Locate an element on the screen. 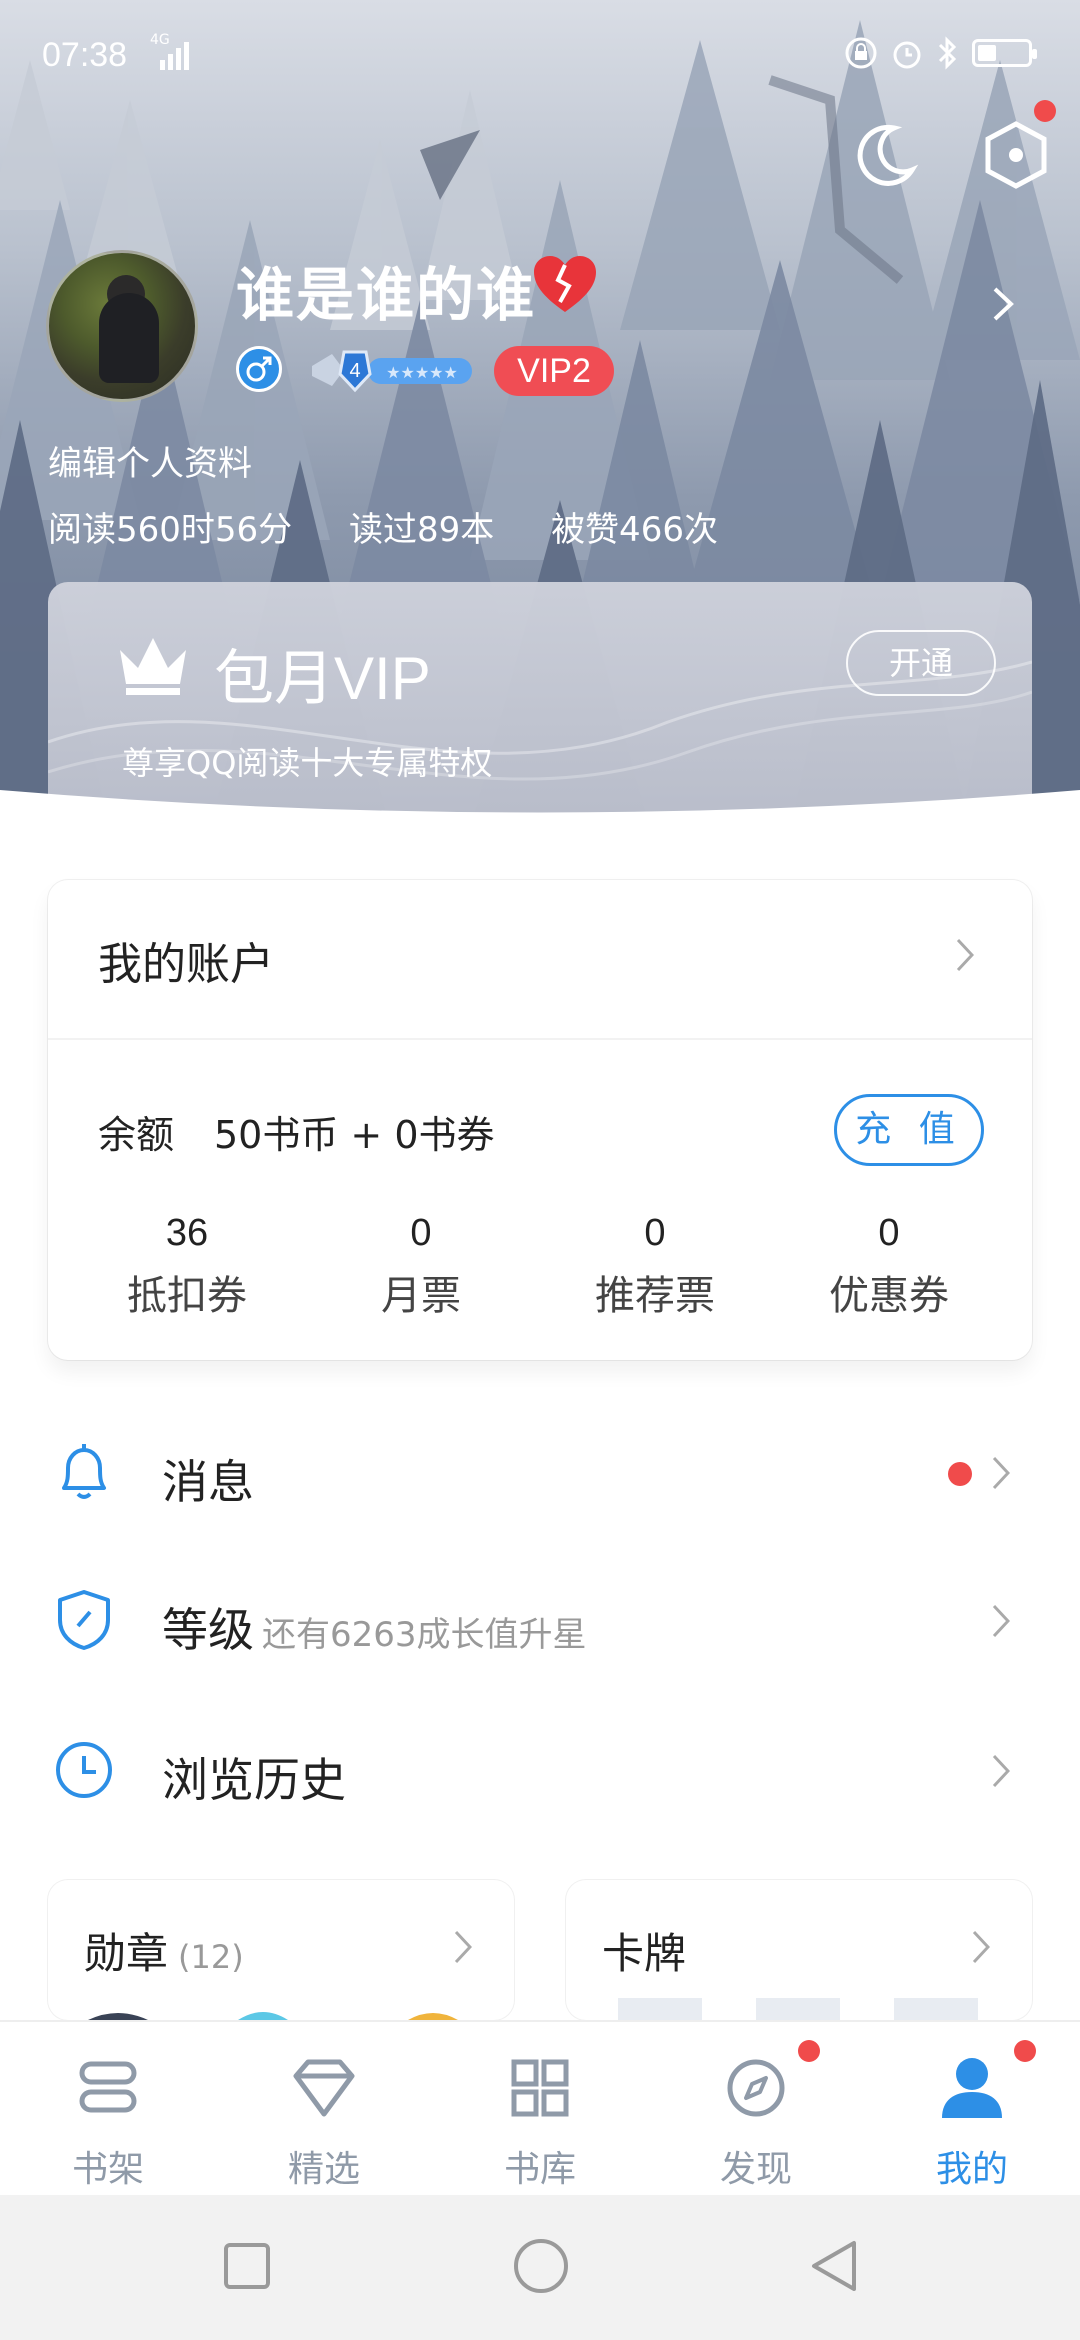 Image resolution: width=1080 pixels, height=2340 pixels. medals-card: 勋章 (12) is located at coordinates (281, 1950).